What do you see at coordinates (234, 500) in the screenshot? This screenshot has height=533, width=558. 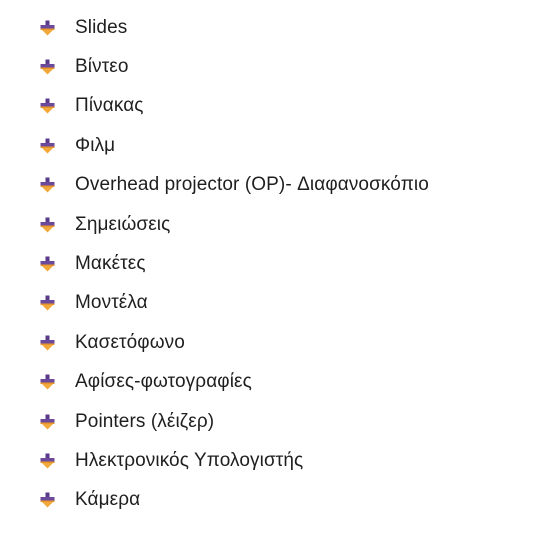 I see `list-item: Κάμερα` at bounding box center [234, 500].